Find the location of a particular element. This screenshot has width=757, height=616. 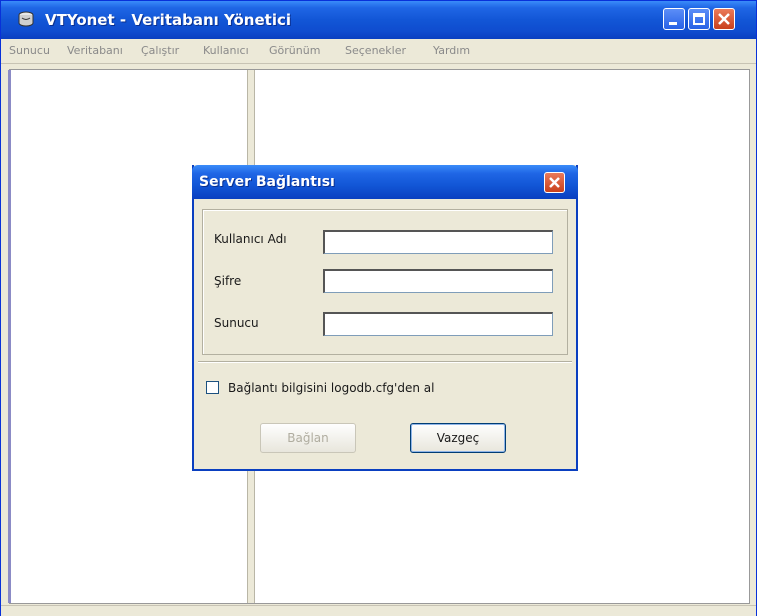

menu-sunucu: Sunucu is located at coordinates (29, 50).